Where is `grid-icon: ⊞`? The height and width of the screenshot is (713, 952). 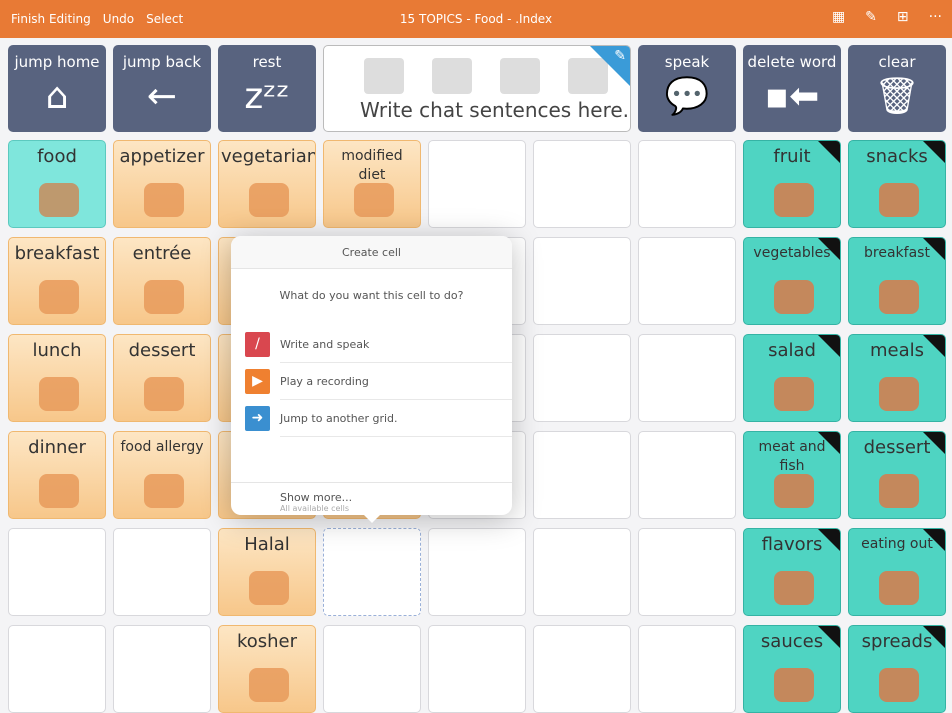
grid-icon: ⊞ is located at coordinates (903, 17).